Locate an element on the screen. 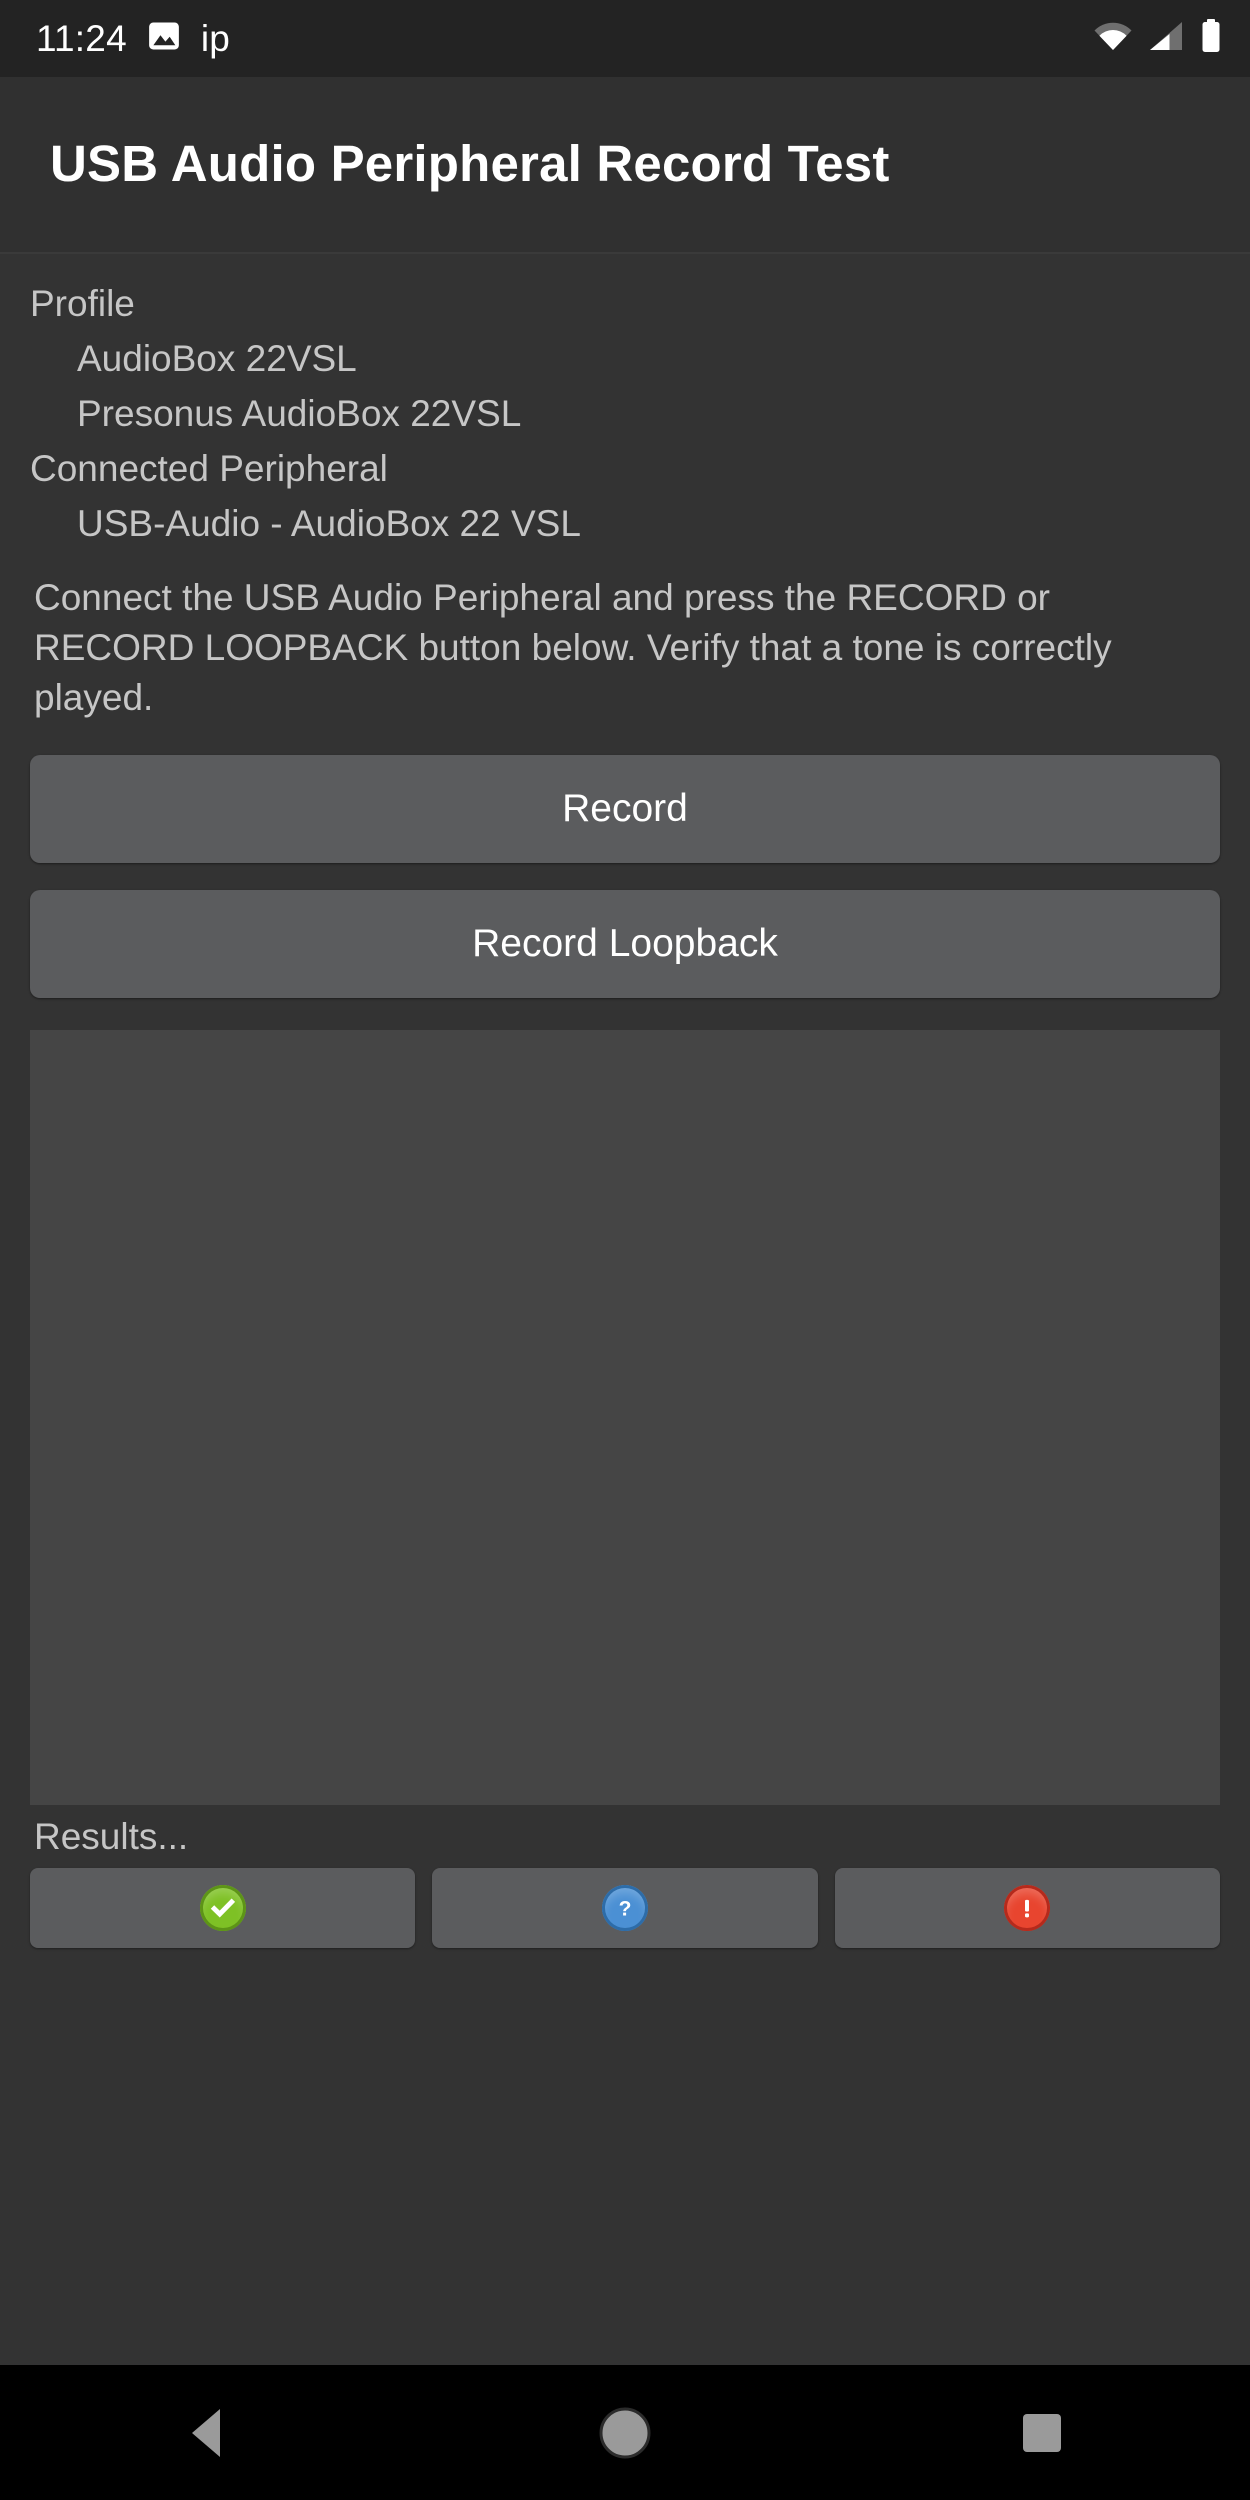 This screenshot has width=1250, height=2500. battery-icon is located at coordinates (1211, 38).